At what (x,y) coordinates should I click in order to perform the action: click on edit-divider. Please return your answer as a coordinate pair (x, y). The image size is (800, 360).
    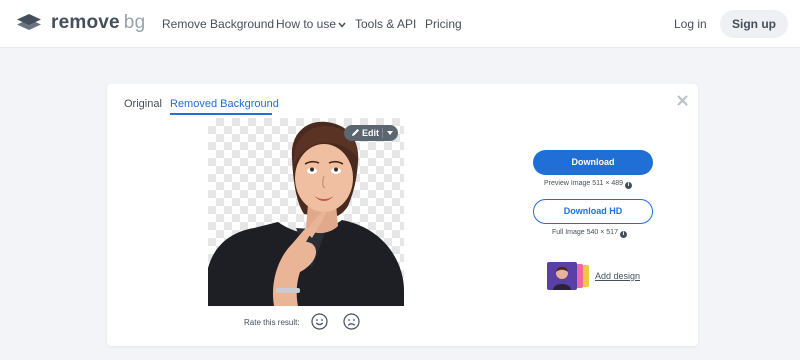
    Looking at the image, I should click on (382, 133).